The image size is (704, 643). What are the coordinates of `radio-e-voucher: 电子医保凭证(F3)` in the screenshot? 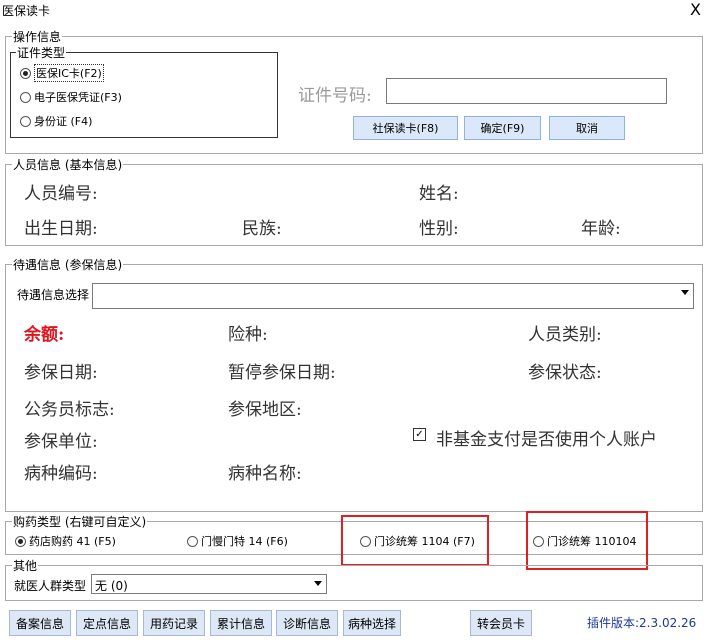 It's located at (71, 97).